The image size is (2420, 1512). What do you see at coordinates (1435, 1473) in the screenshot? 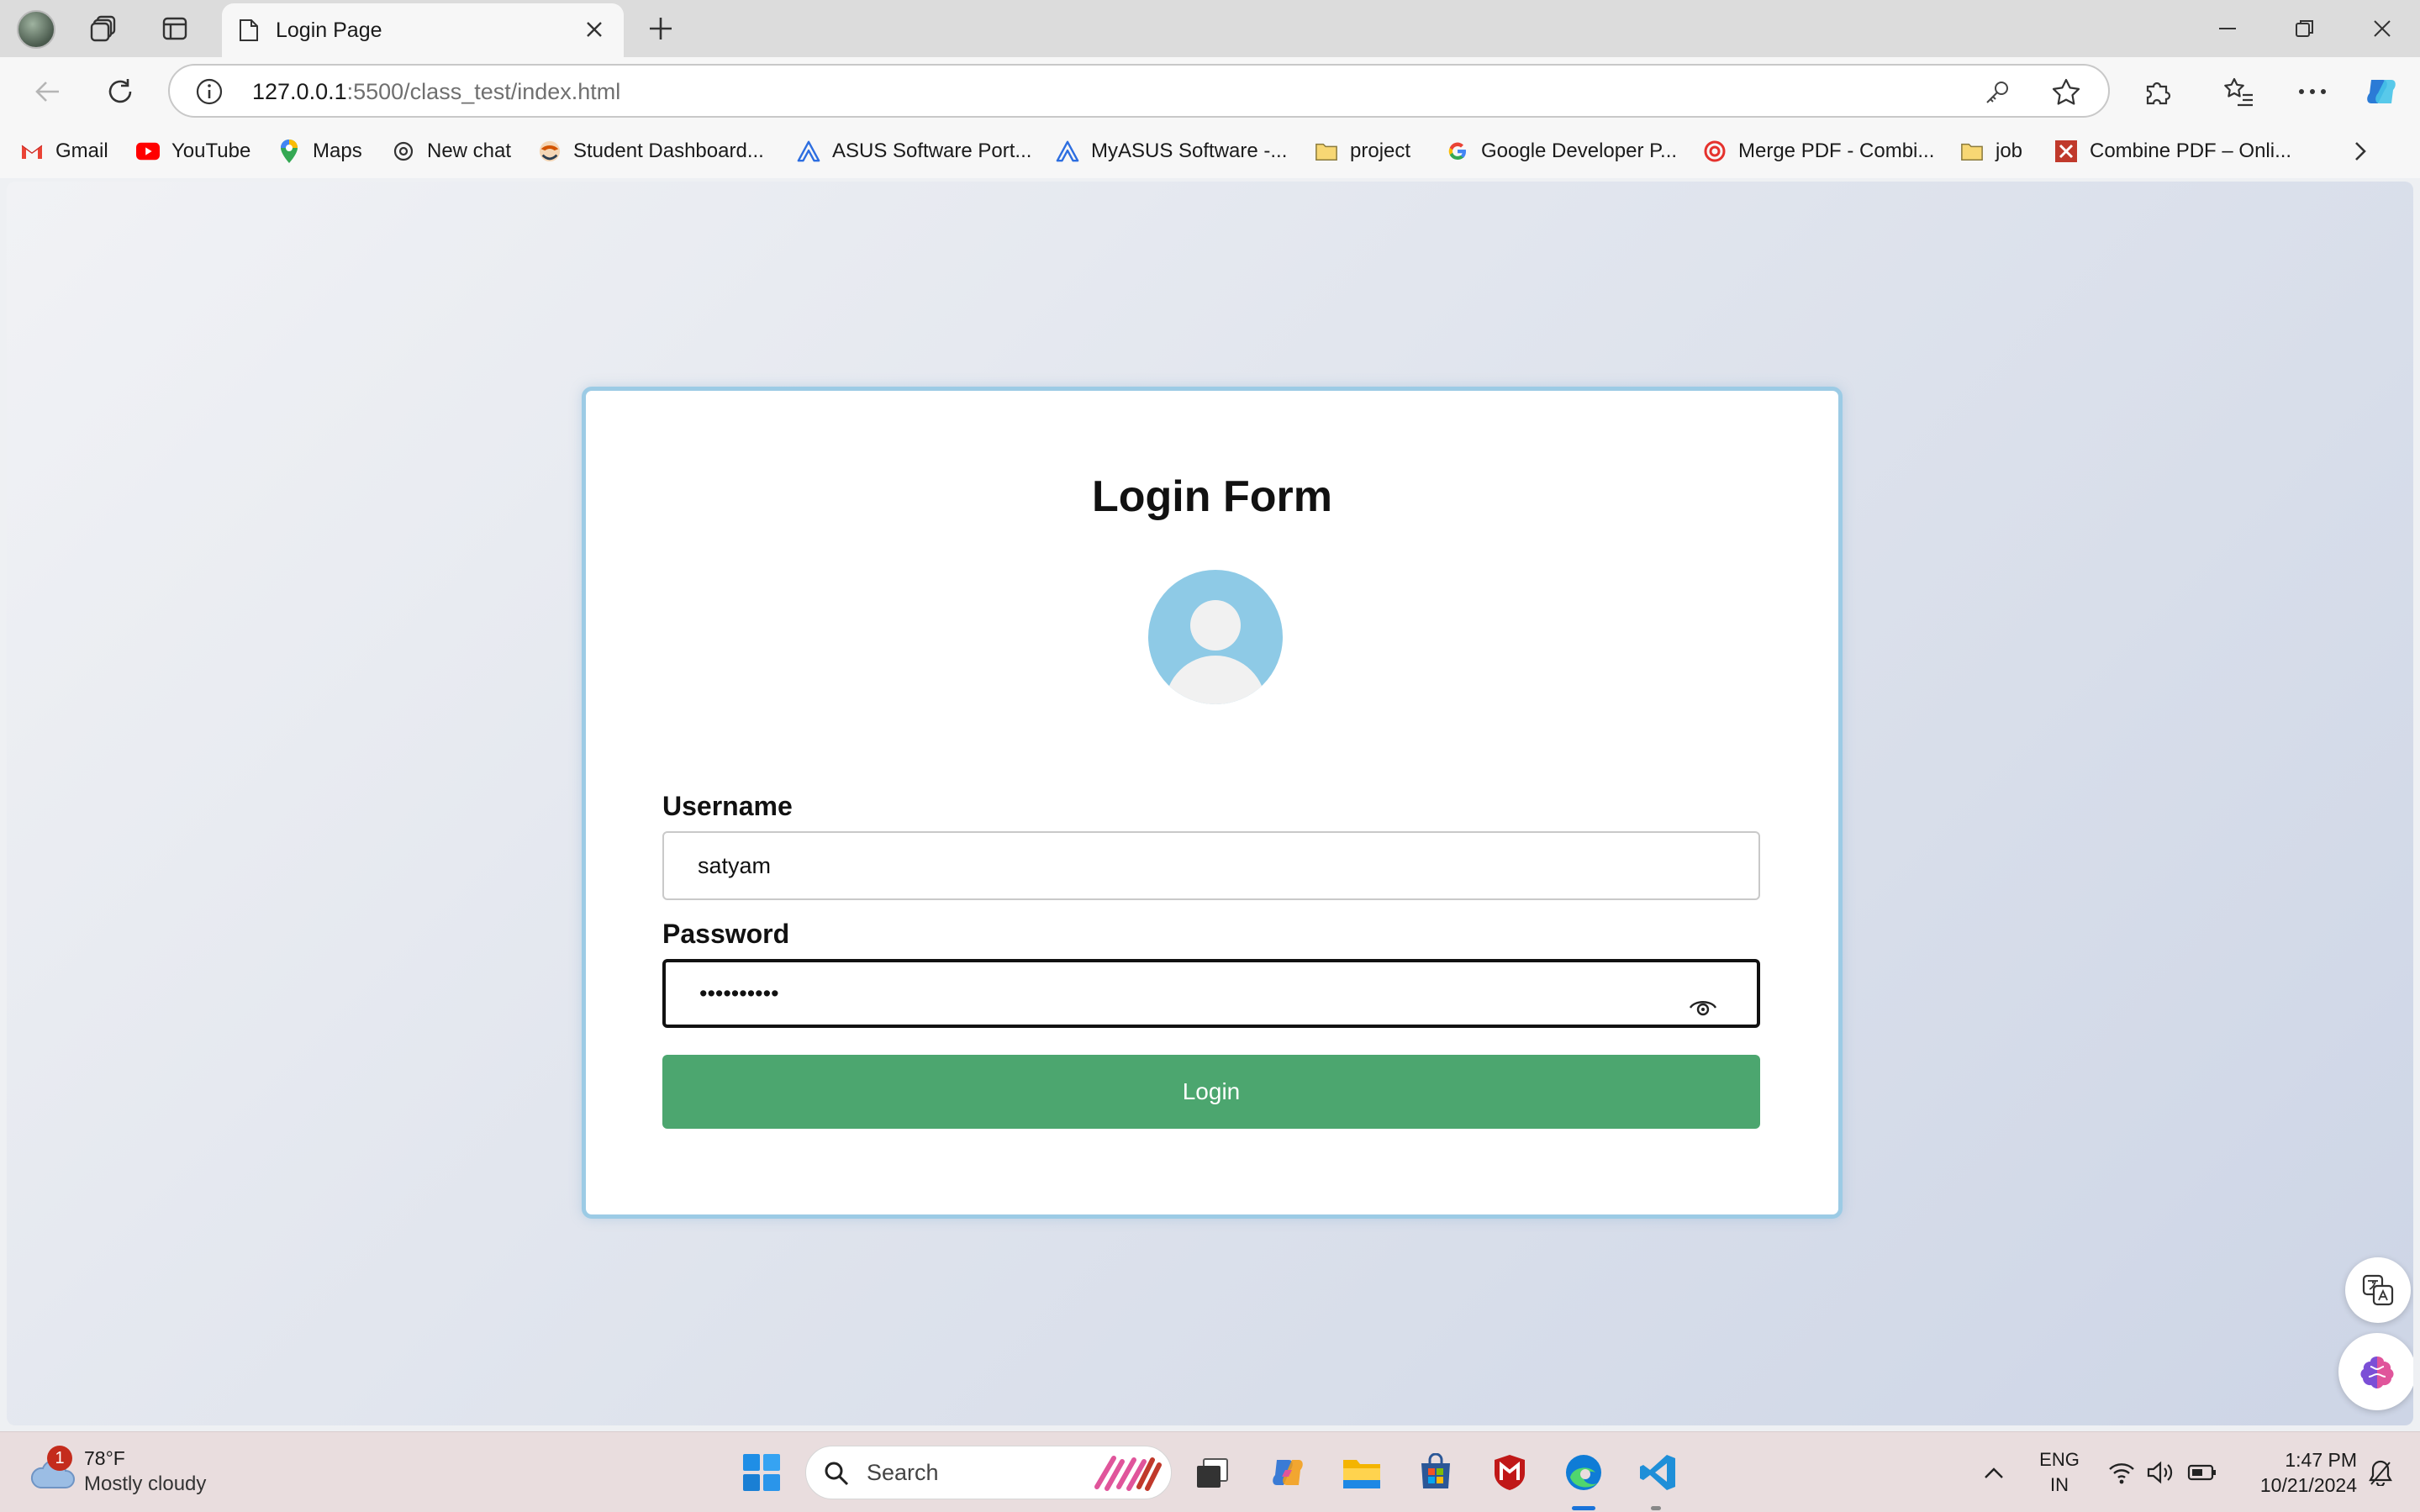
I see `microsoft-store-icon` at bounding box center [1435, 1473].